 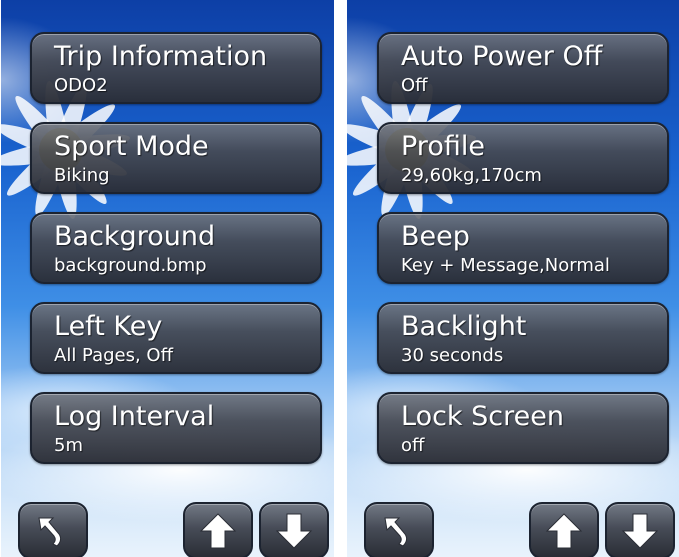 What do you see at coordinates (82, 175) in the screenshot?
I see `setting-value: Biking` at bounding box center [82, 175].